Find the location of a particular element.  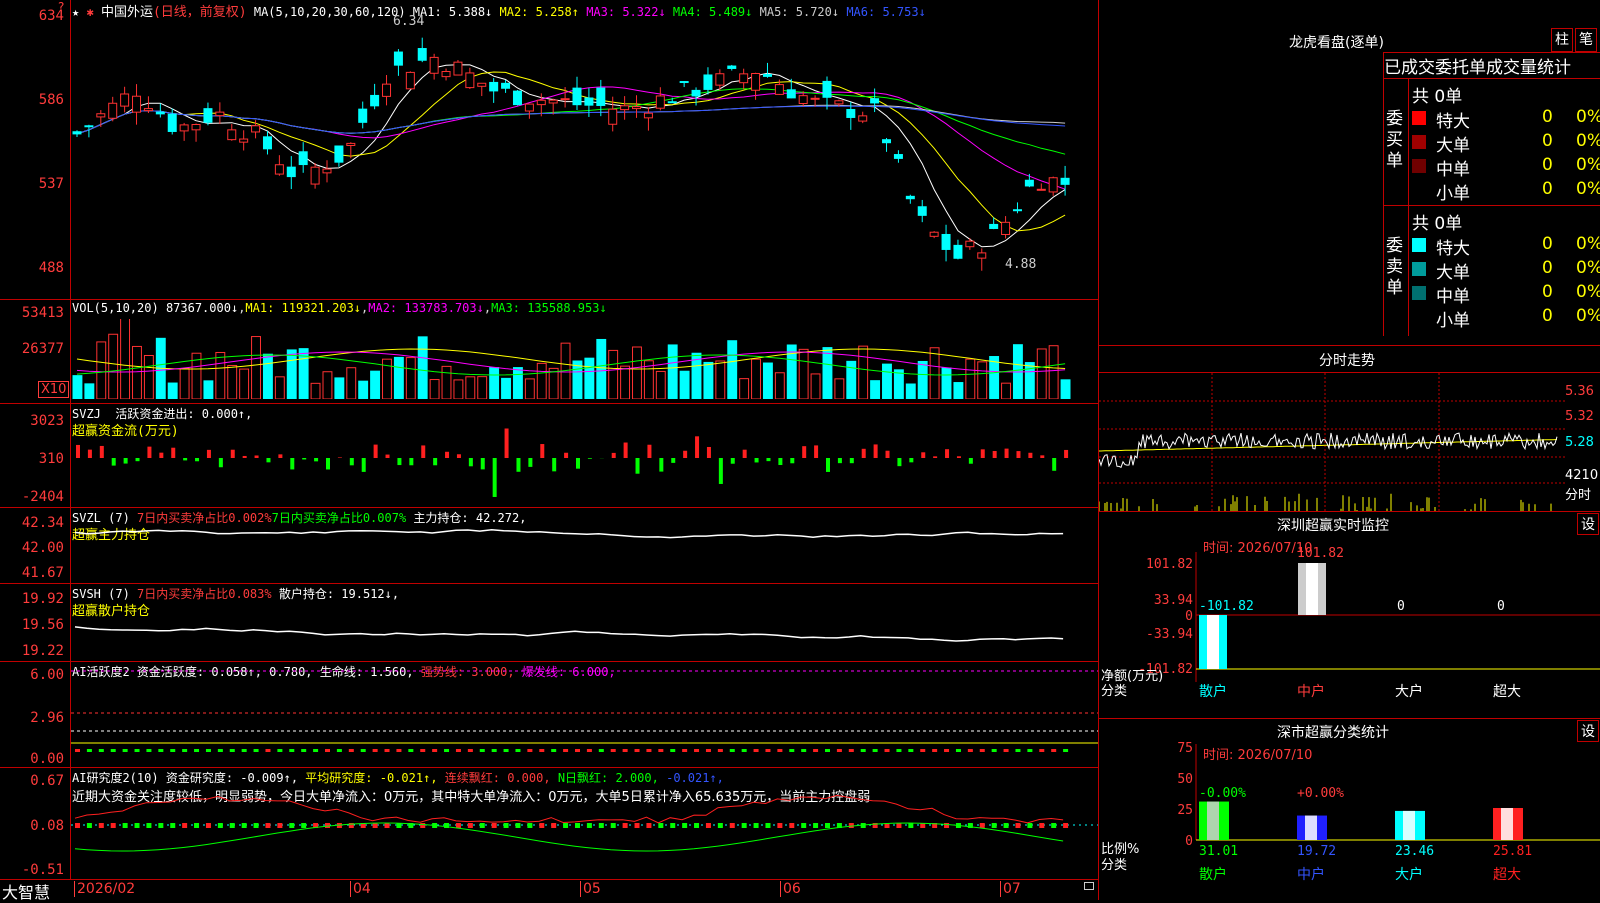

bar-mode-button: 柱 is located at coordinates (1562, 40).